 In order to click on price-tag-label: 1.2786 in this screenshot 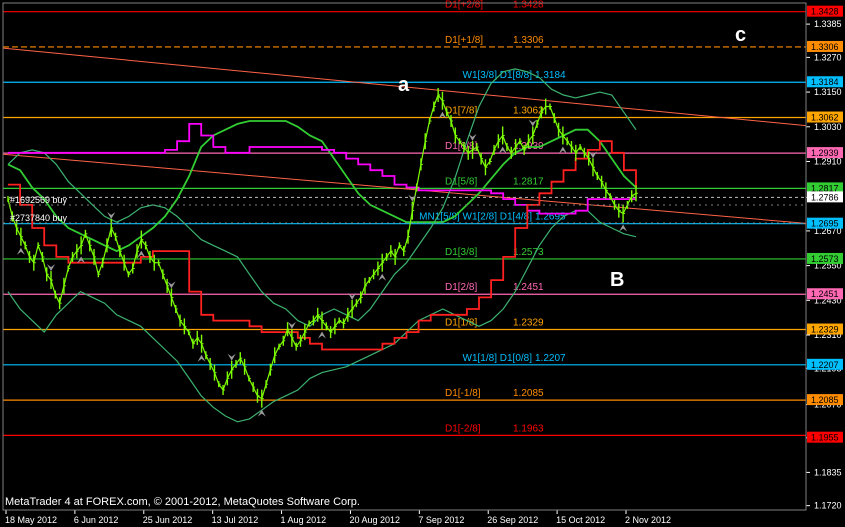, I will do `click(825, 197)`.